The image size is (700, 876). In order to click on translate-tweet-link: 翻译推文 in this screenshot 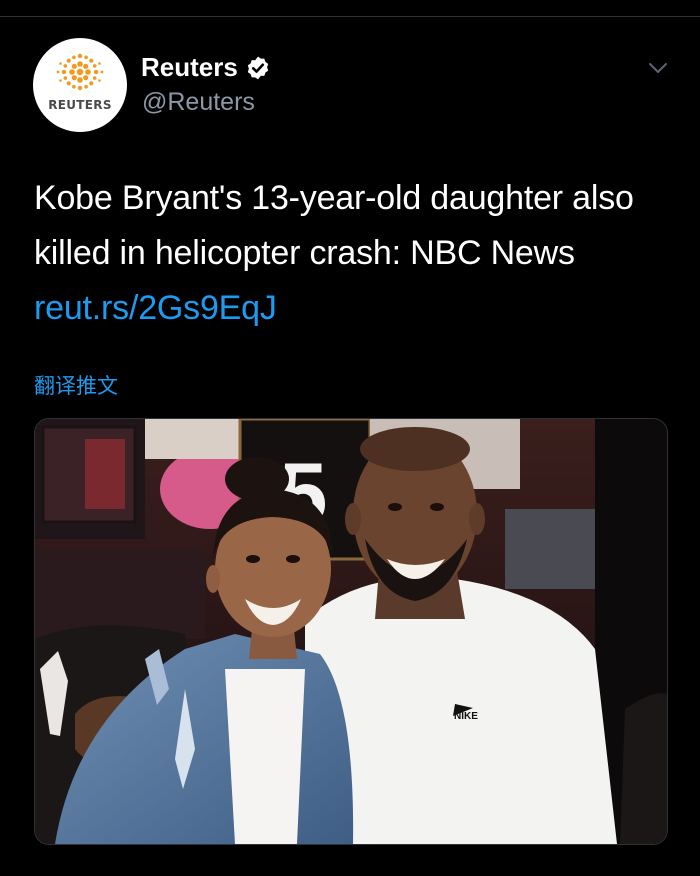, I will do `click(76, 385)`.